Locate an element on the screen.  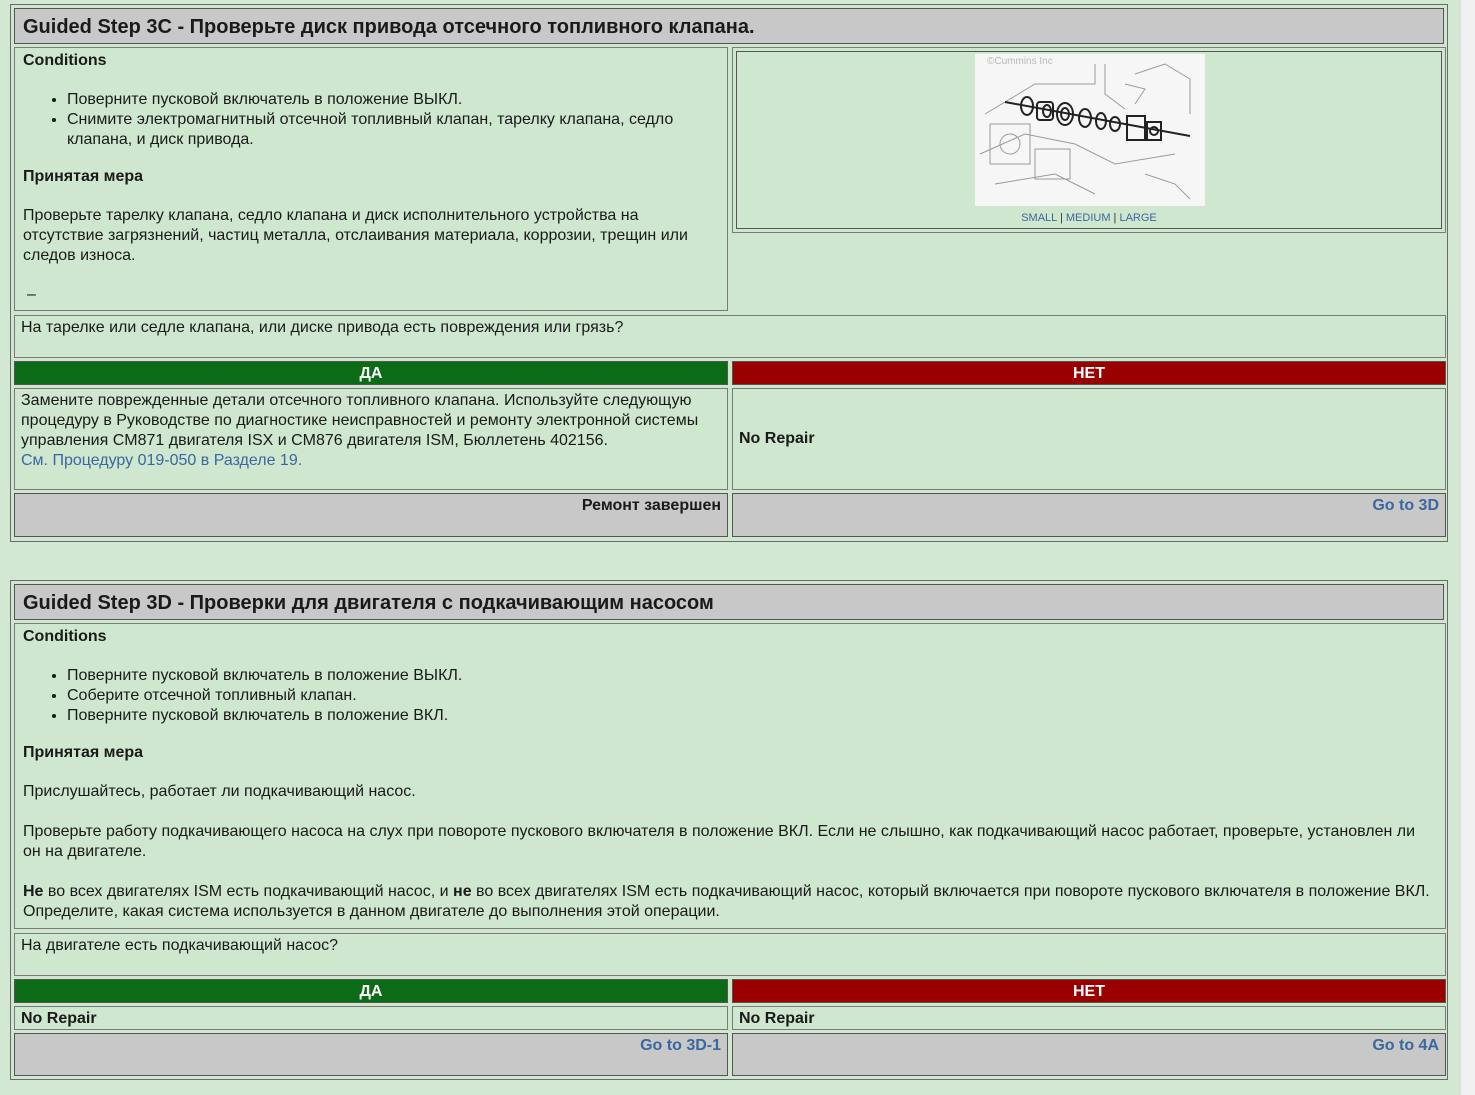
go-to-3d-1-link: Go to 3D-1 is located at coordinates (680, 1045).